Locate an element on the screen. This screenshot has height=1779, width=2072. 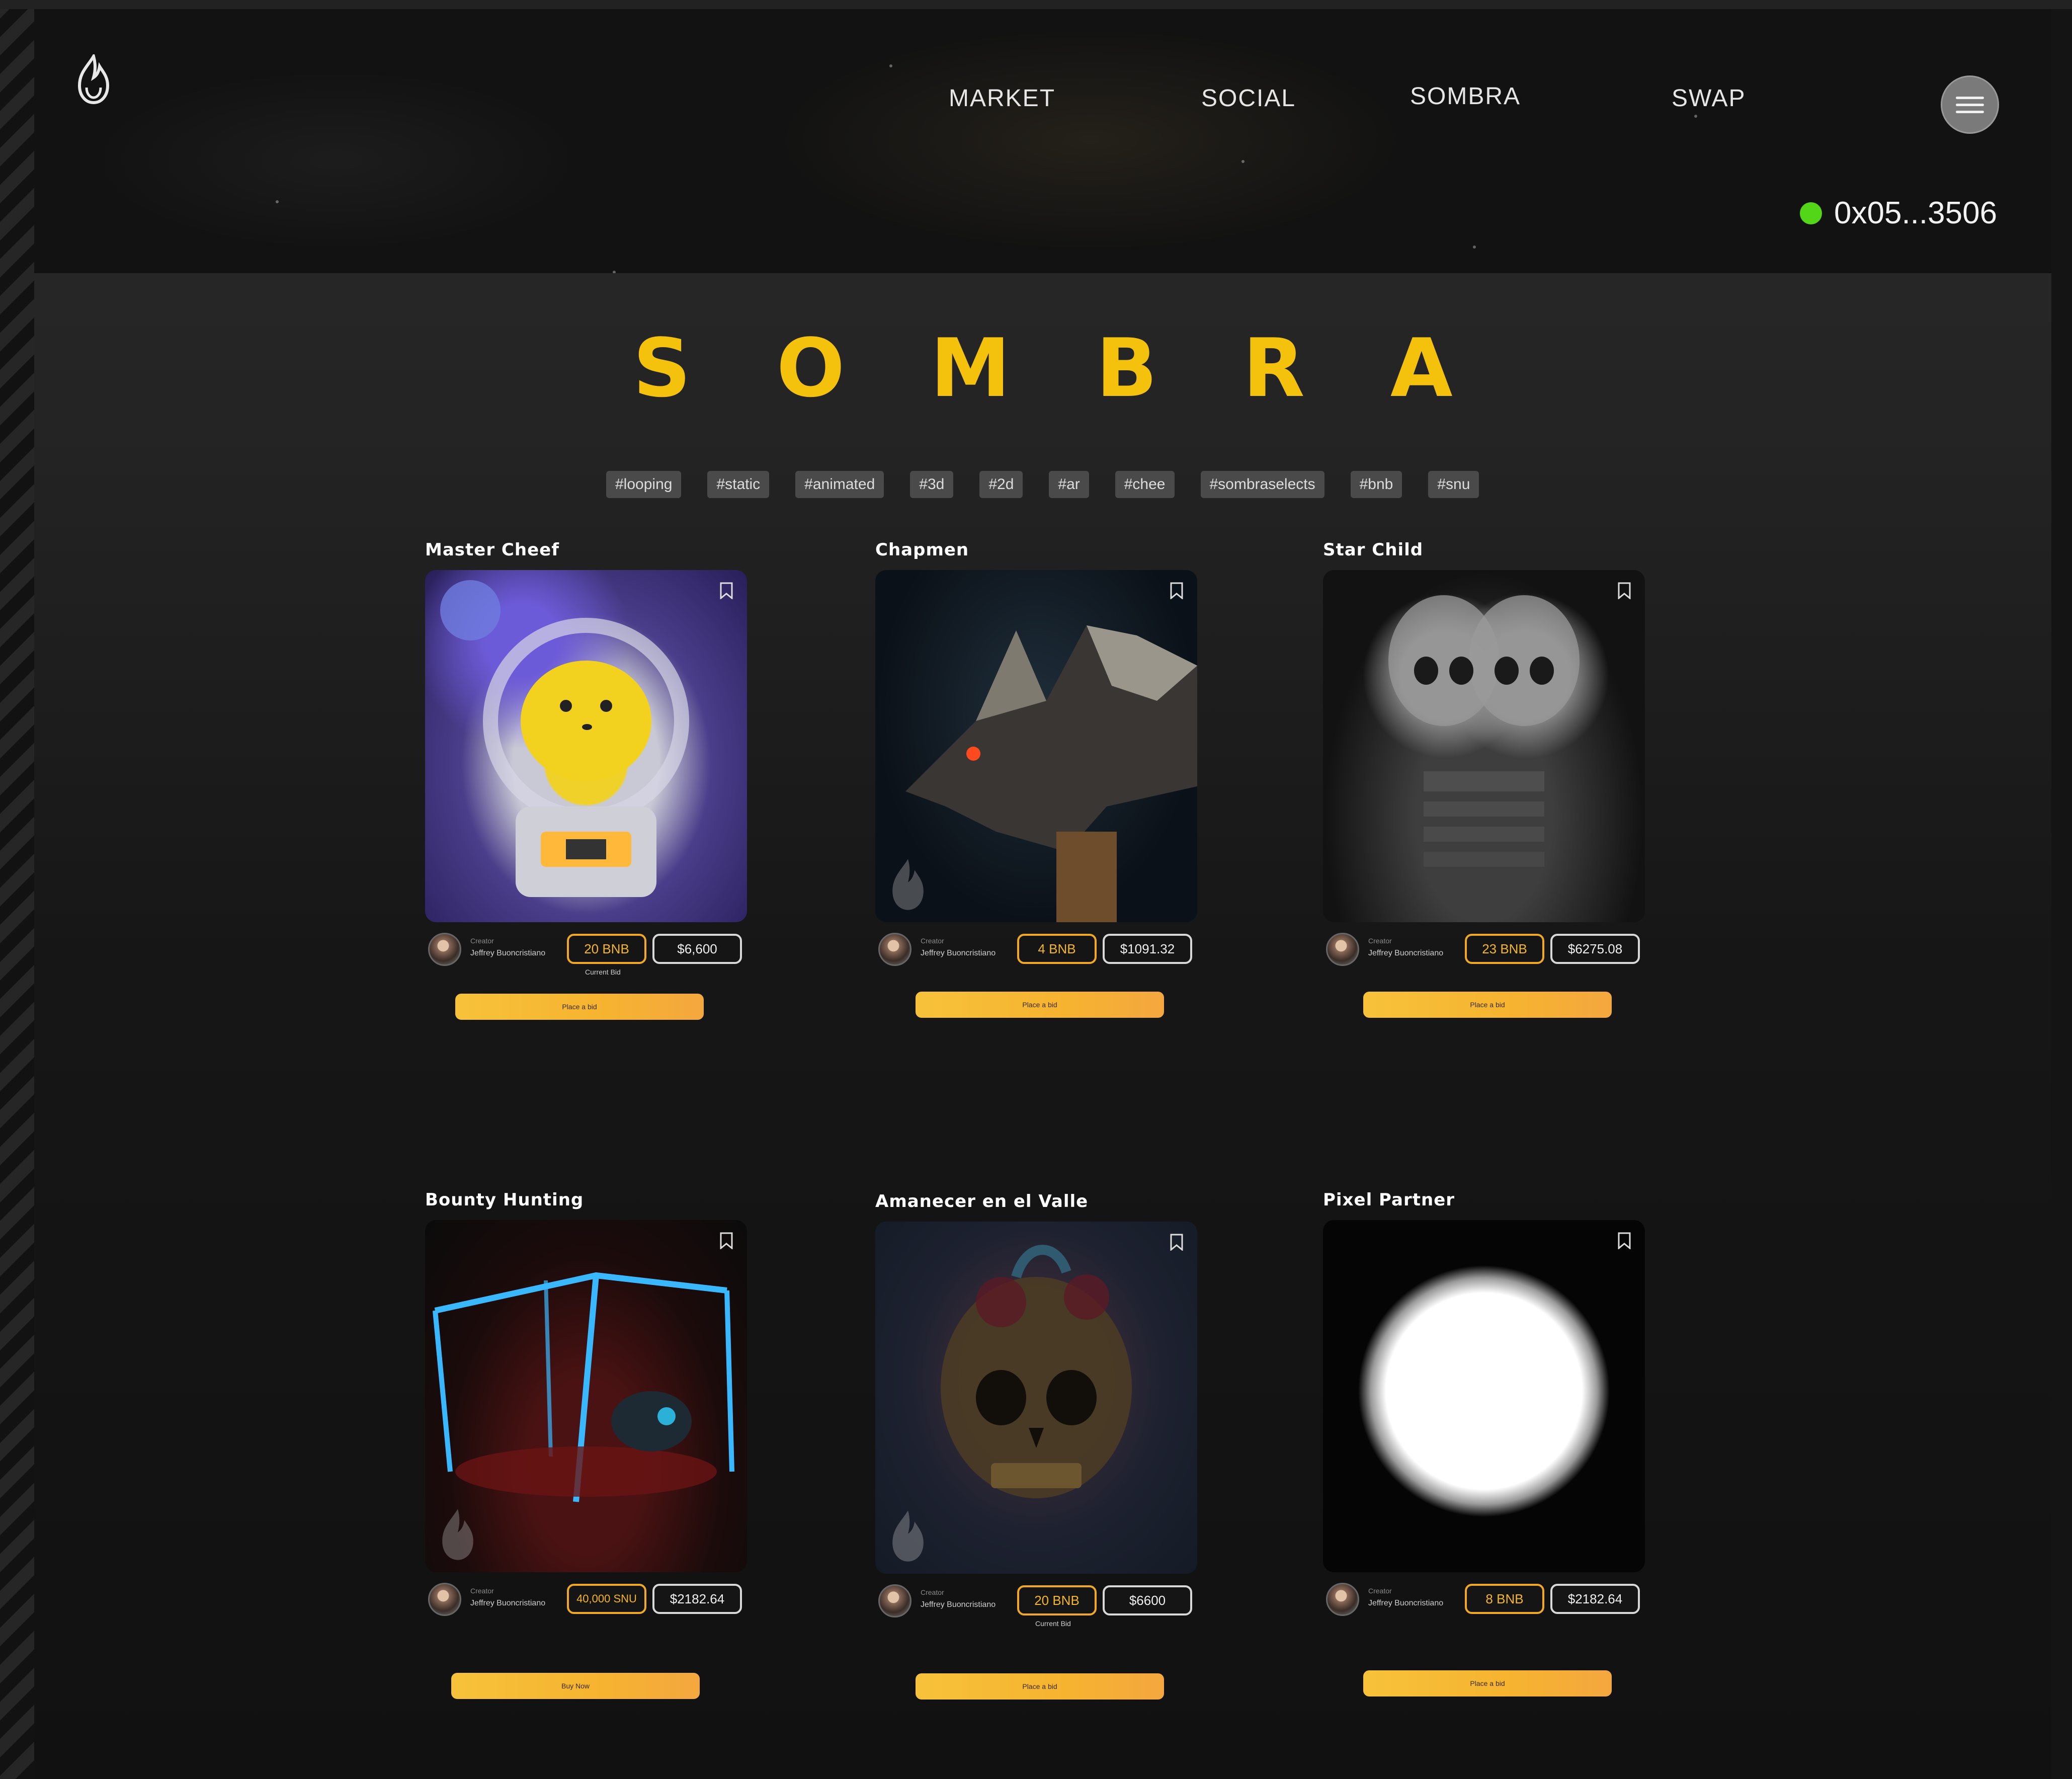
tag-bnb: #bnb is located at coordinates (1376, 484).